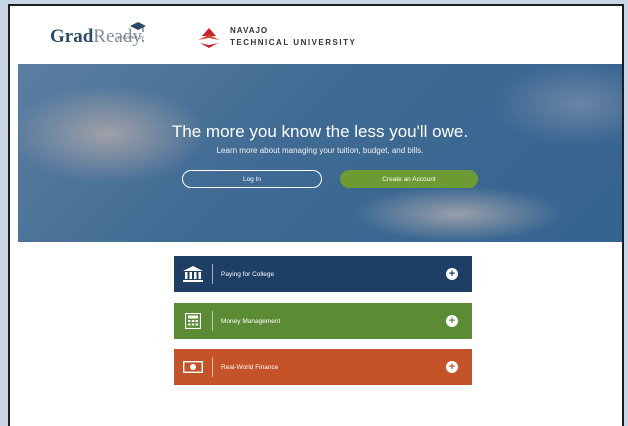 This screenshot has width=628, height=426. What do you see at coordinates (409, 179) in the screenshot?
I see `create-account-button: Create an Account` at bounding box center [409, 179].